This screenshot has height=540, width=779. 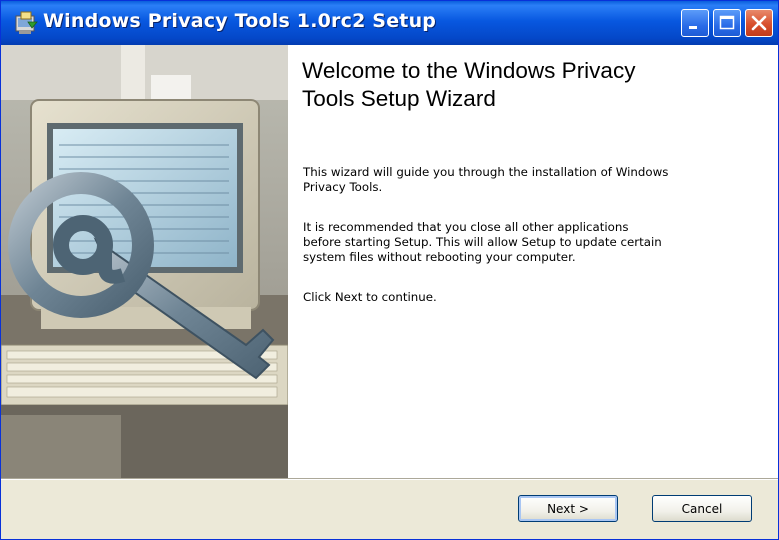 I want to click on welcome-heading-line: Welcome to the Windows Privacy, so click(x=469, y=70).